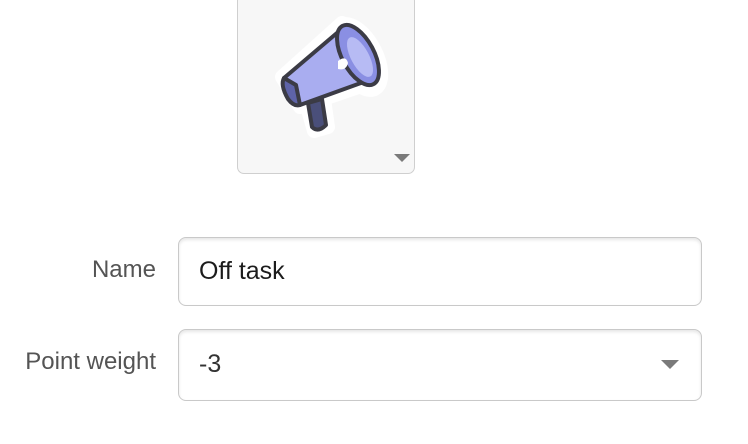 The height and width of the screenshot is (444, 748). I want to click on name-label: Name, so click(123, 269).